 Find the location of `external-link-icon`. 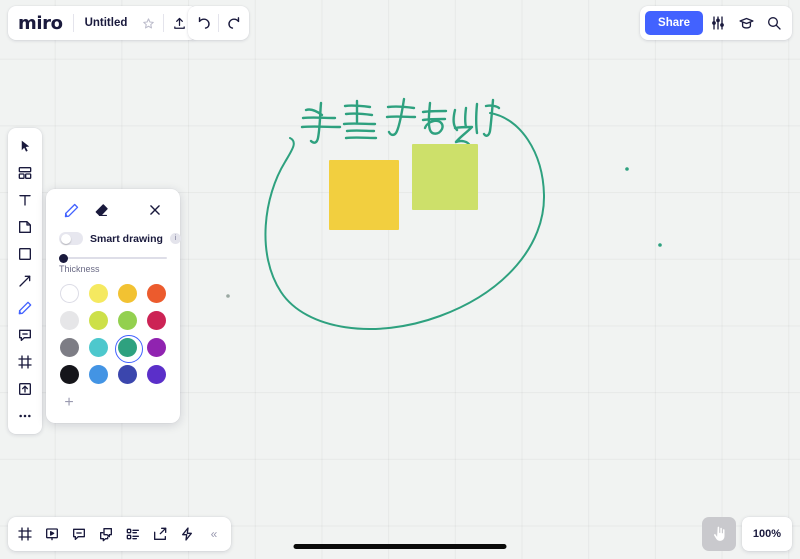

external-link-icon is located at coordinates (160, 534).